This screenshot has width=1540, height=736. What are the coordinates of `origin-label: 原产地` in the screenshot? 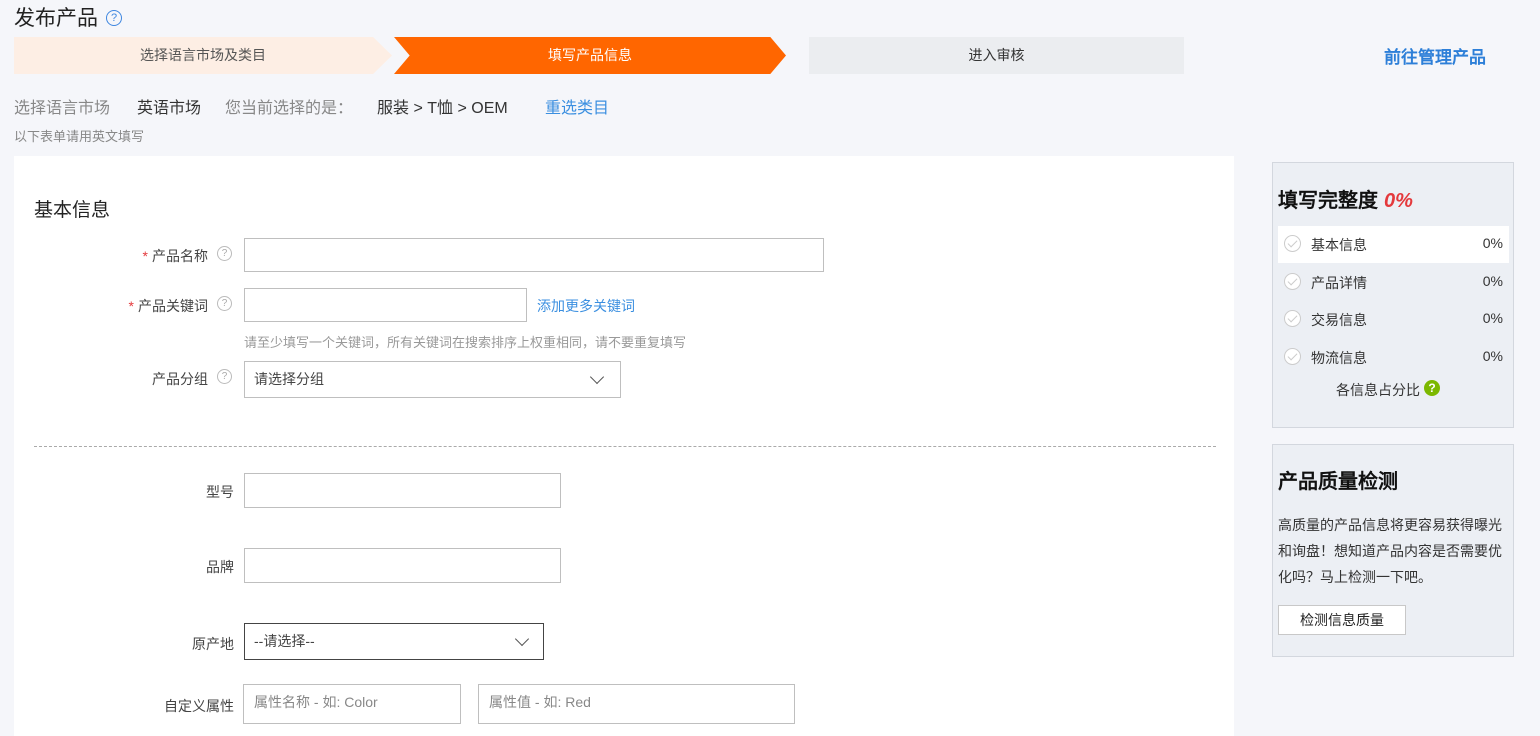 It's located at (213, 644).